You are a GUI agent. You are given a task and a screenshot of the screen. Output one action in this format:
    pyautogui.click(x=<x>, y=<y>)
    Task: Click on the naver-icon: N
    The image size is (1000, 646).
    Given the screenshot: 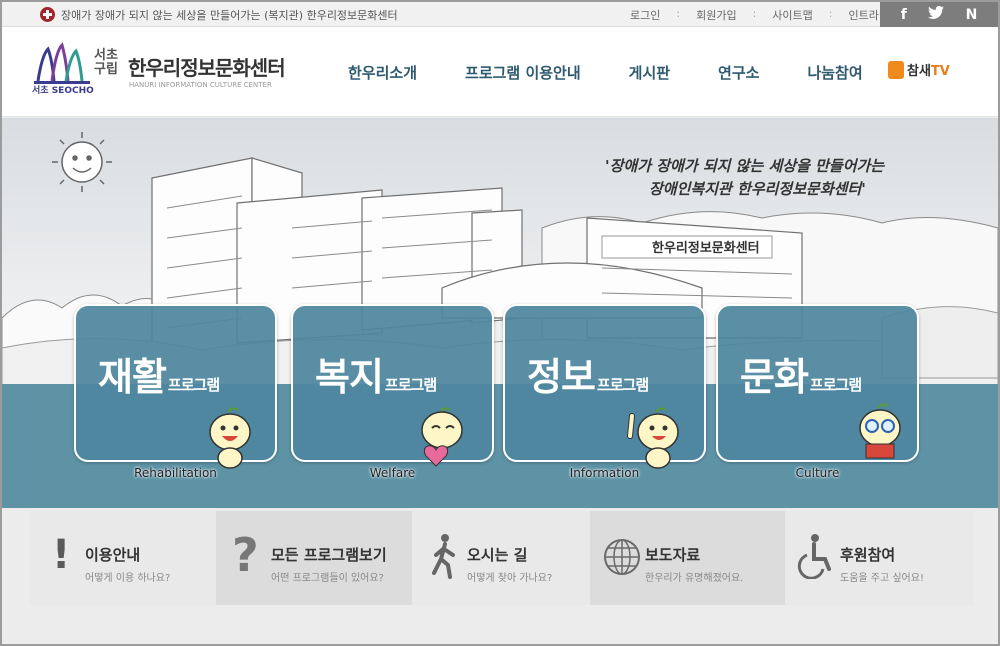 What is the action you would take?
    pyautogui.click(x=972, y=15)
    